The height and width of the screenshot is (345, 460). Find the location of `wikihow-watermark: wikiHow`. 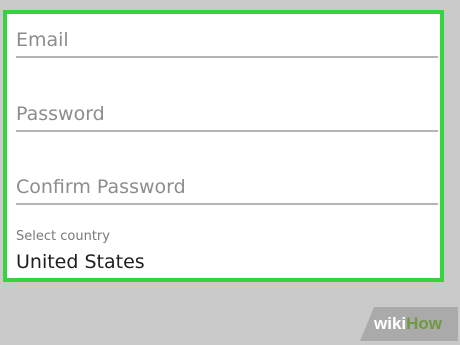

wikihow-watermark: wikiHow is located at coordinates (409, 324).